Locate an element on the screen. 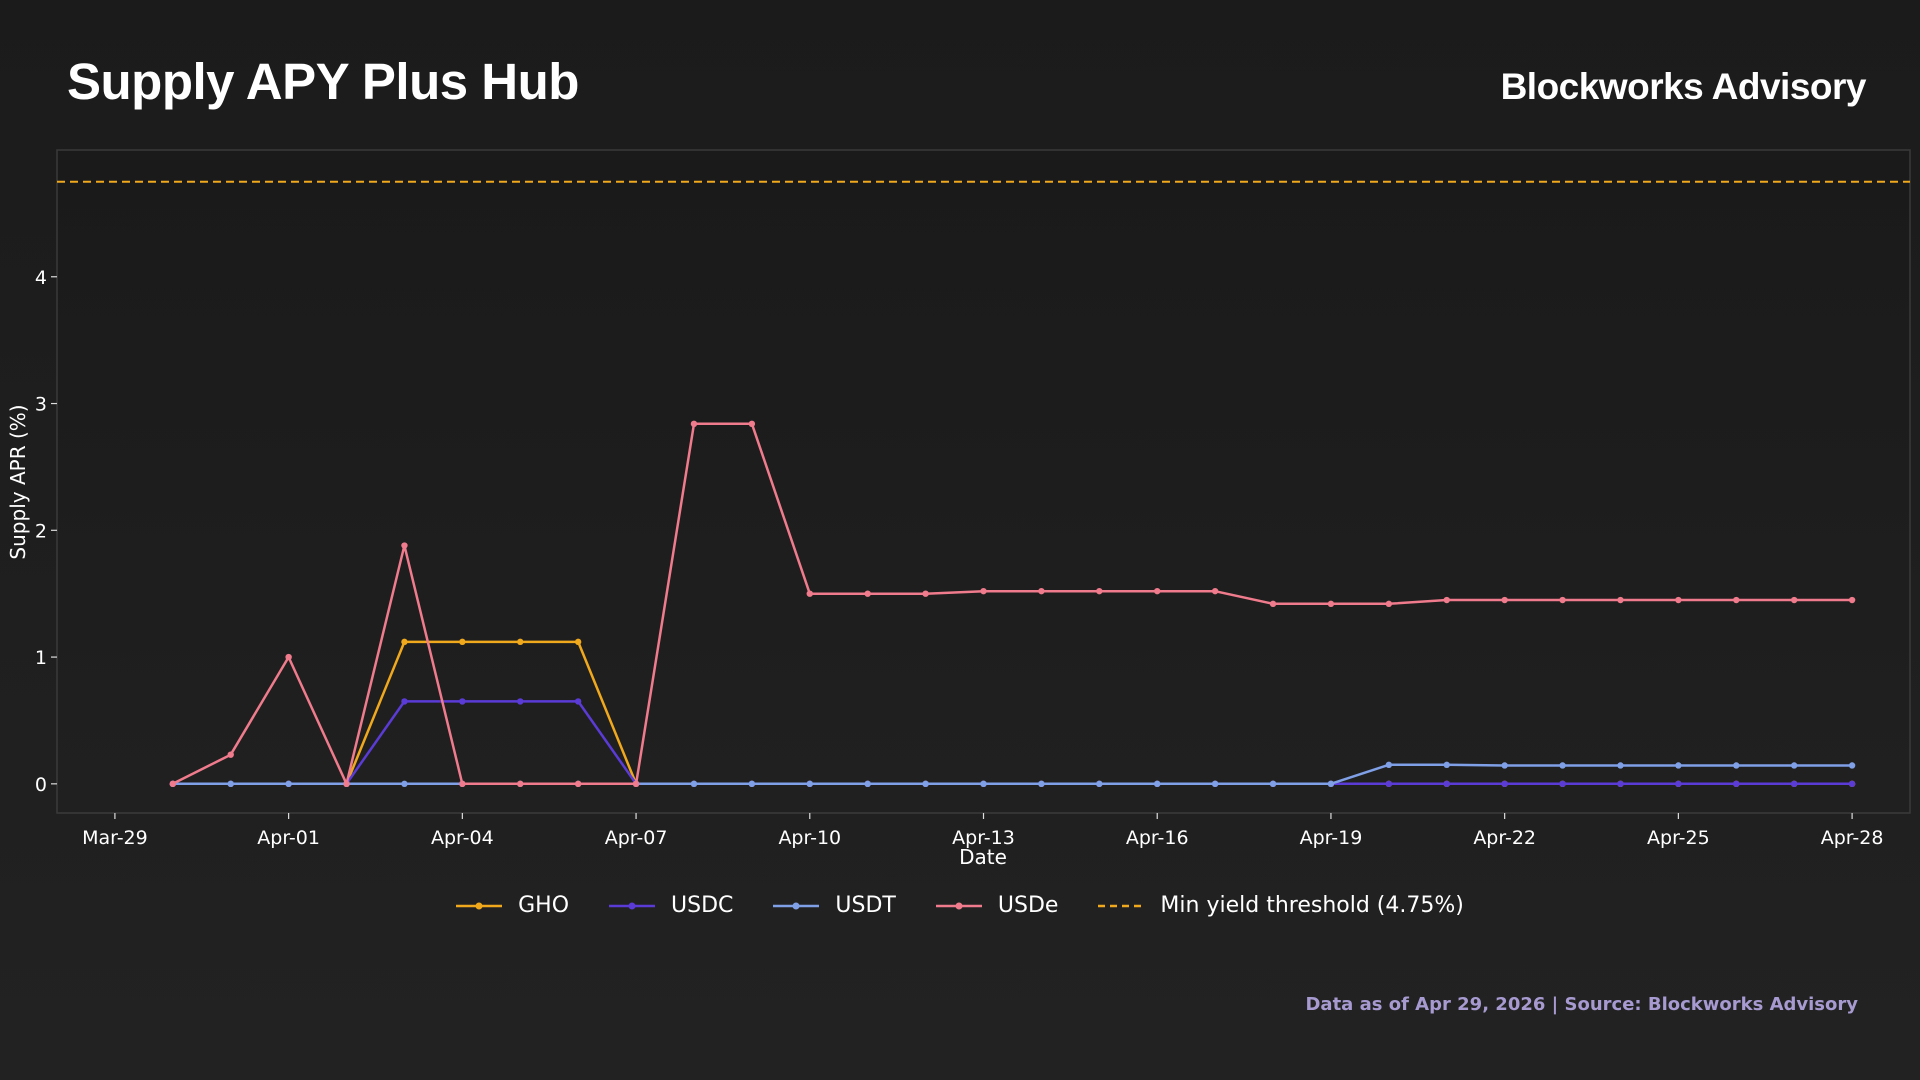 The image size is (1920, 1080). y-tick-label: 4 is located at coordinates (41, 278).